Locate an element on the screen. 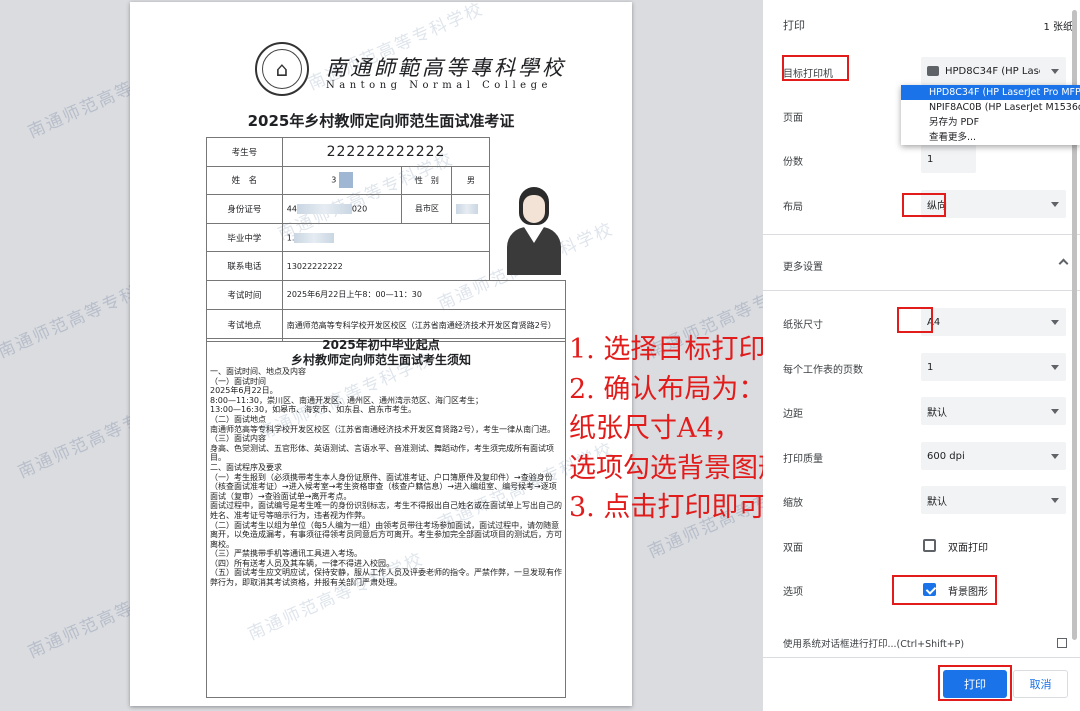 This screenshot has height=711, width=1080. id-value: 44 is located at coordinates (291, 209).